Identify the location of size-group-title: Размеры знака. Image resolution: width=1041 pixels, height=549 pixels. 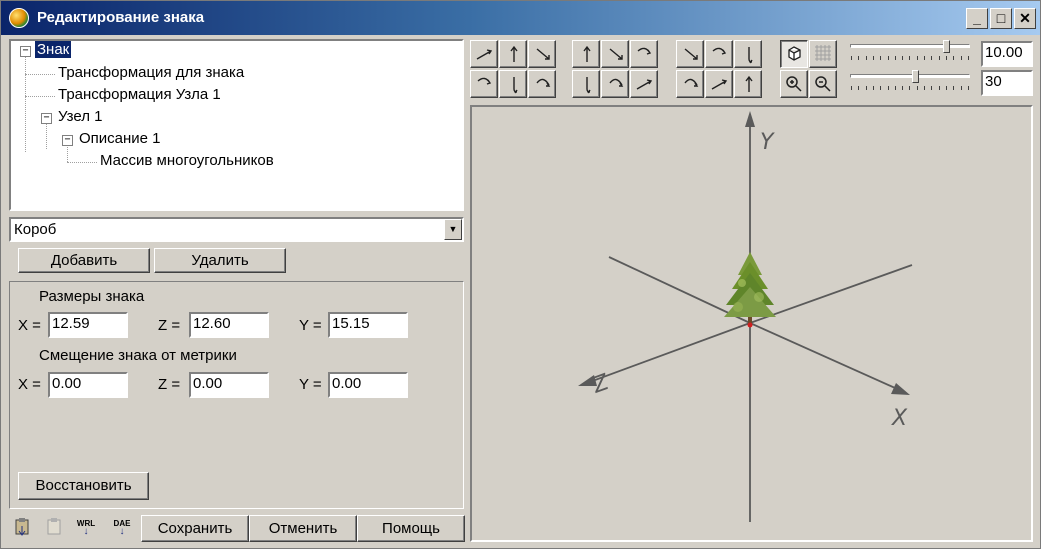
(92, 296).